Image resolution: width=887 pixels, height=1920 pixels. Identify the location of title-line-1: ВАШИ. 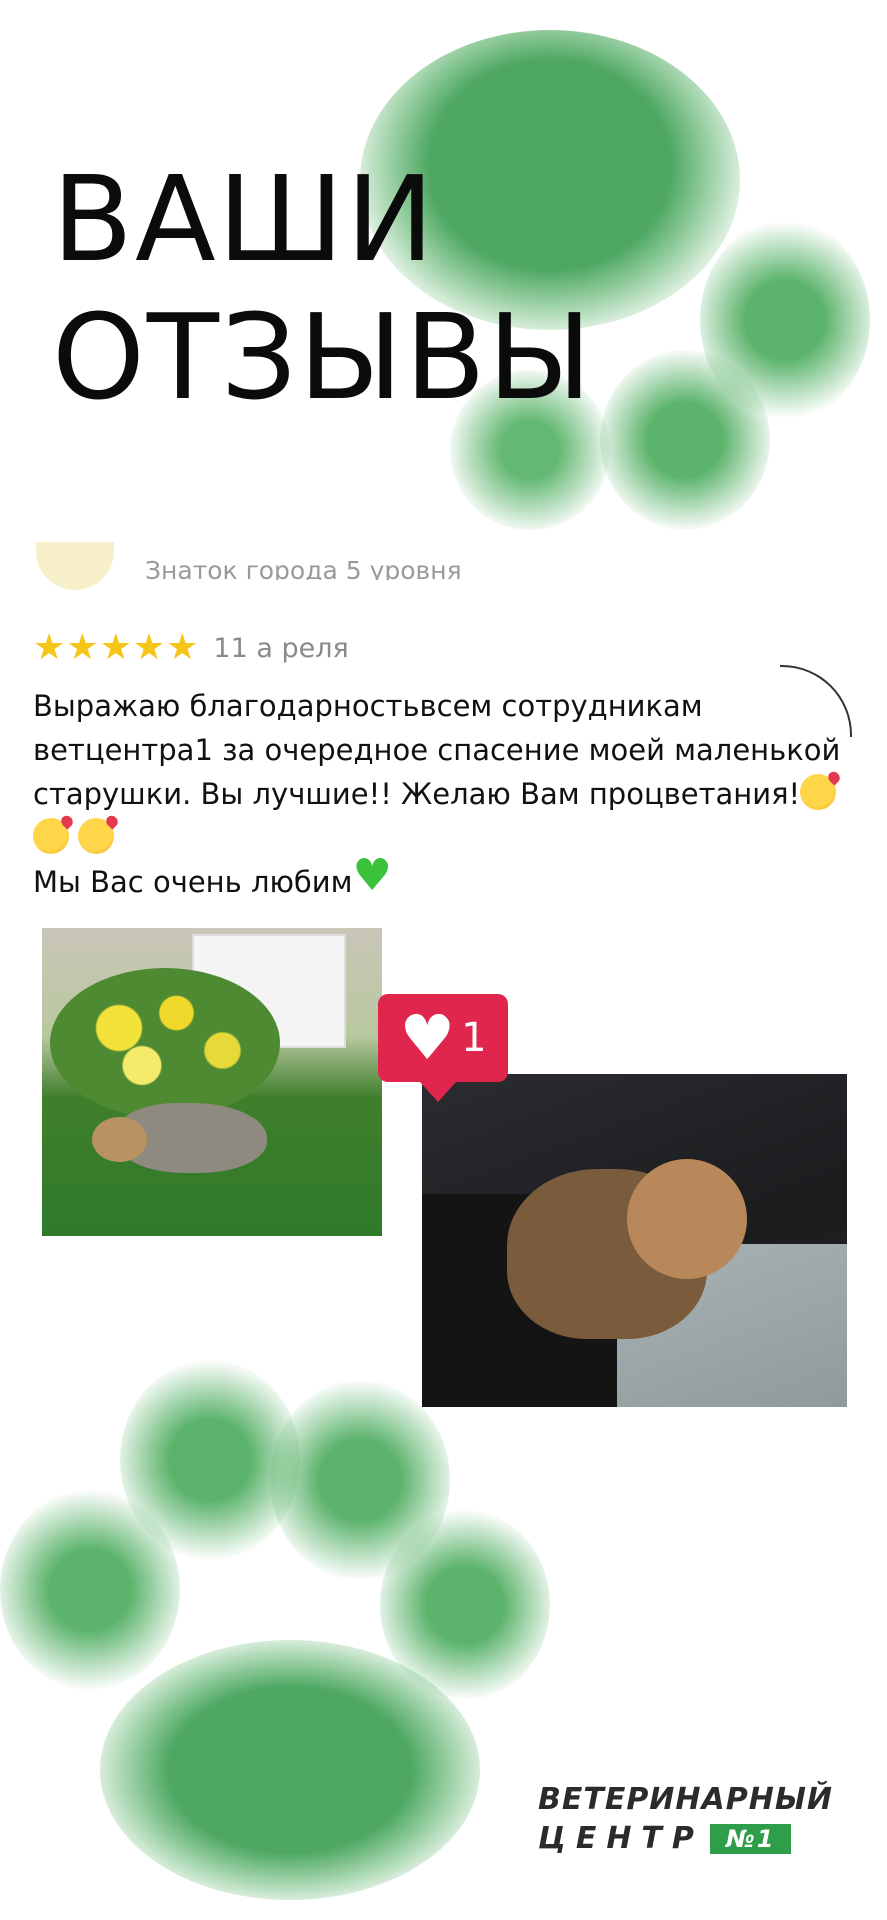
(244, 219).